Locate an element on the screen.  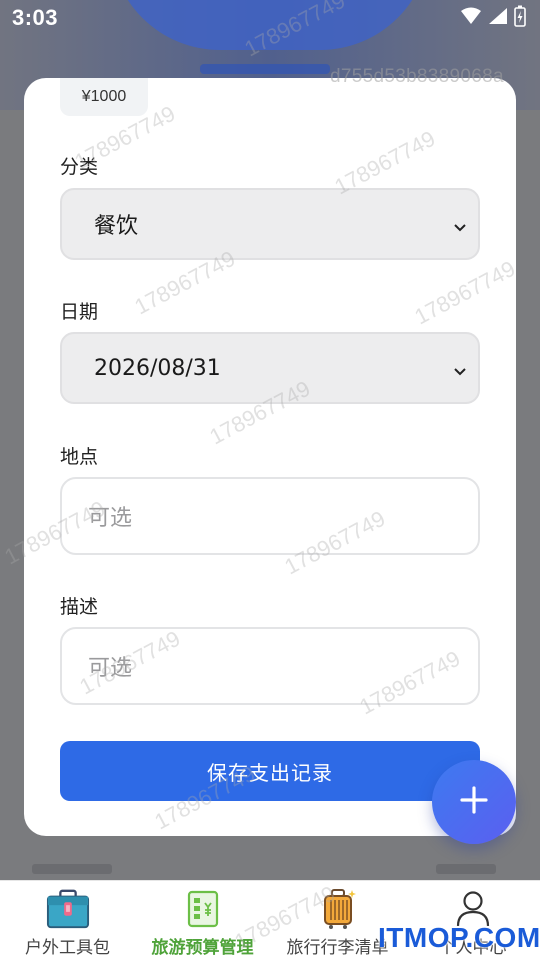
date-label: 日期 is located at coordinates (79, 312).